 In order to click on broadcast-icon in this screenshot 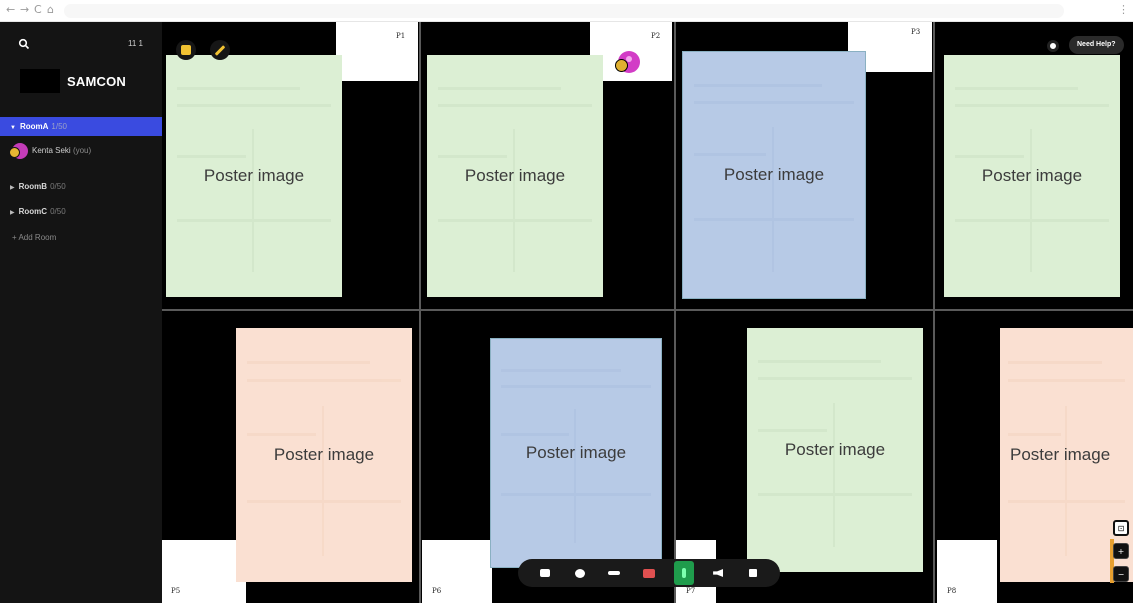, I will do `click(614, 573)`.